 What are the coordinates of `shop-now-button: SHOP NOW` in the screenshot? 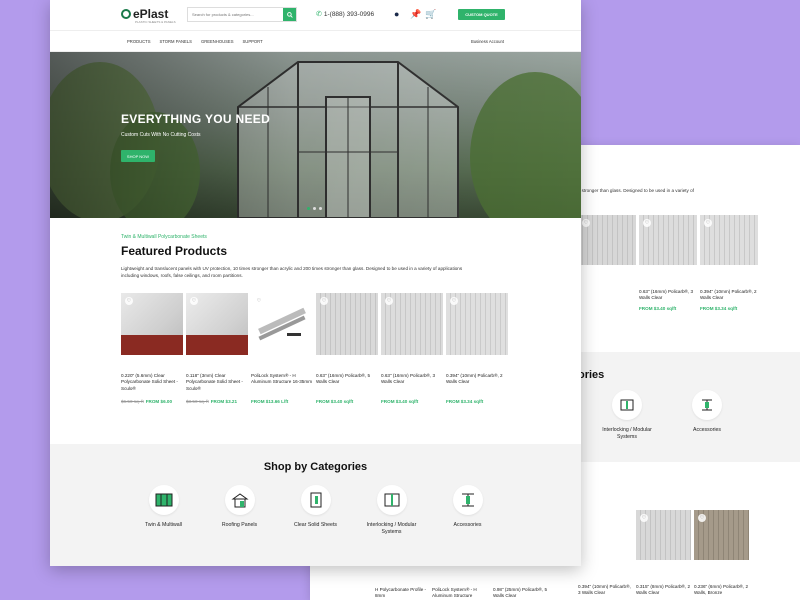 It's located at (138, 156).